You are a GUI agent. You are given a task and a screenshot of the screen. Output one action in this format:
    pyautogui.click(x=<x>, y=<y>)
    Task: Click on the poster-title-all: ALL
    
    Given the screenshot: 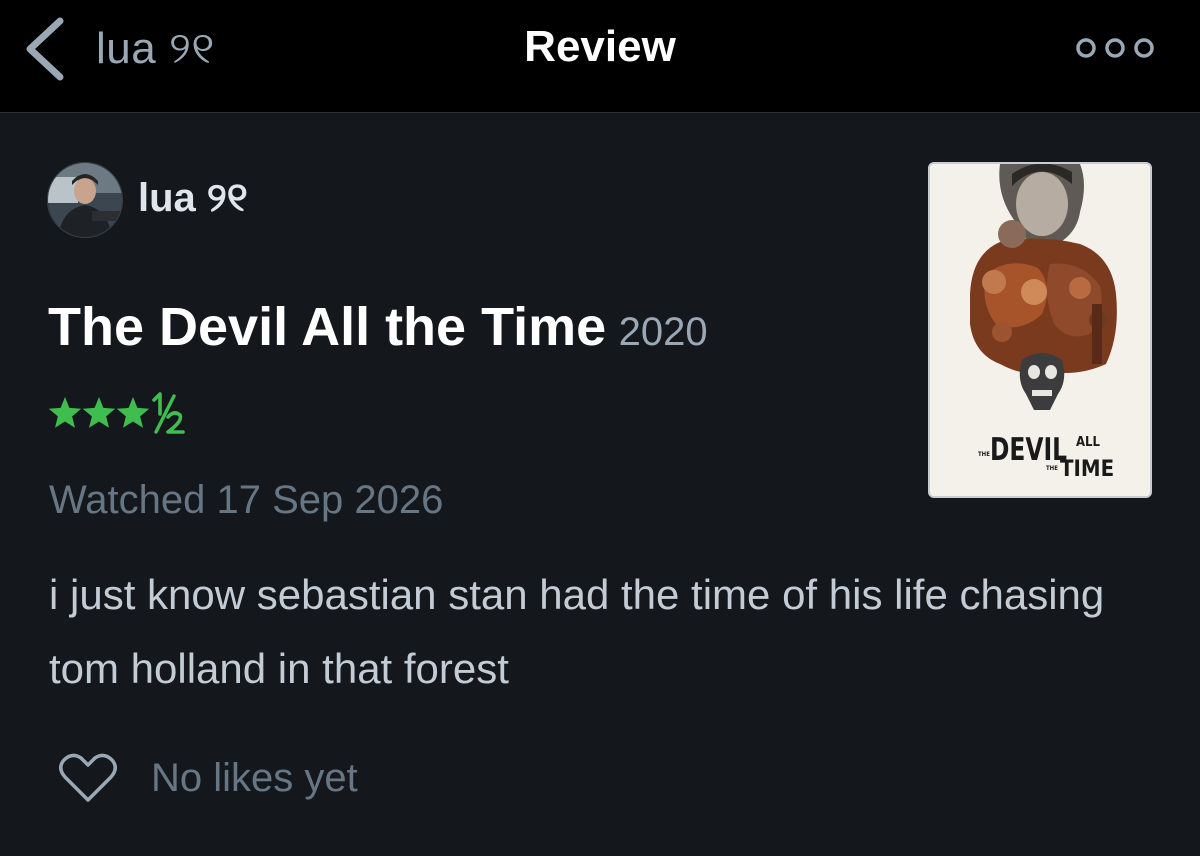 What is the action you would take?
    pyautogui.click(x=1088, y=442)
    